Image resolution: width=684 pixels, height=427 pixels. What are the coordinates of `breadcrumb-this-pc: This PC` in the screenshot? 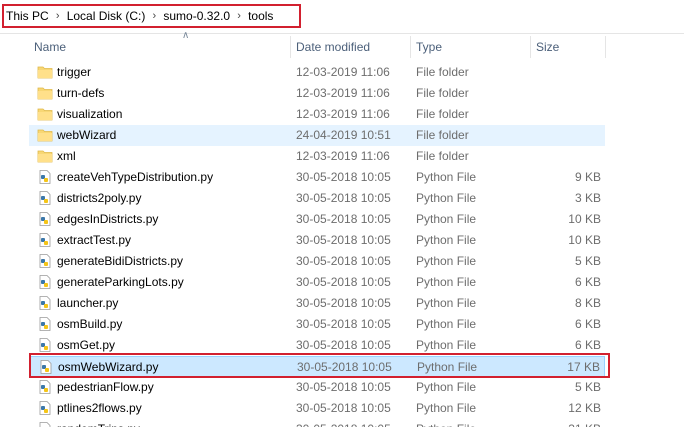 It's located at (27, 16).